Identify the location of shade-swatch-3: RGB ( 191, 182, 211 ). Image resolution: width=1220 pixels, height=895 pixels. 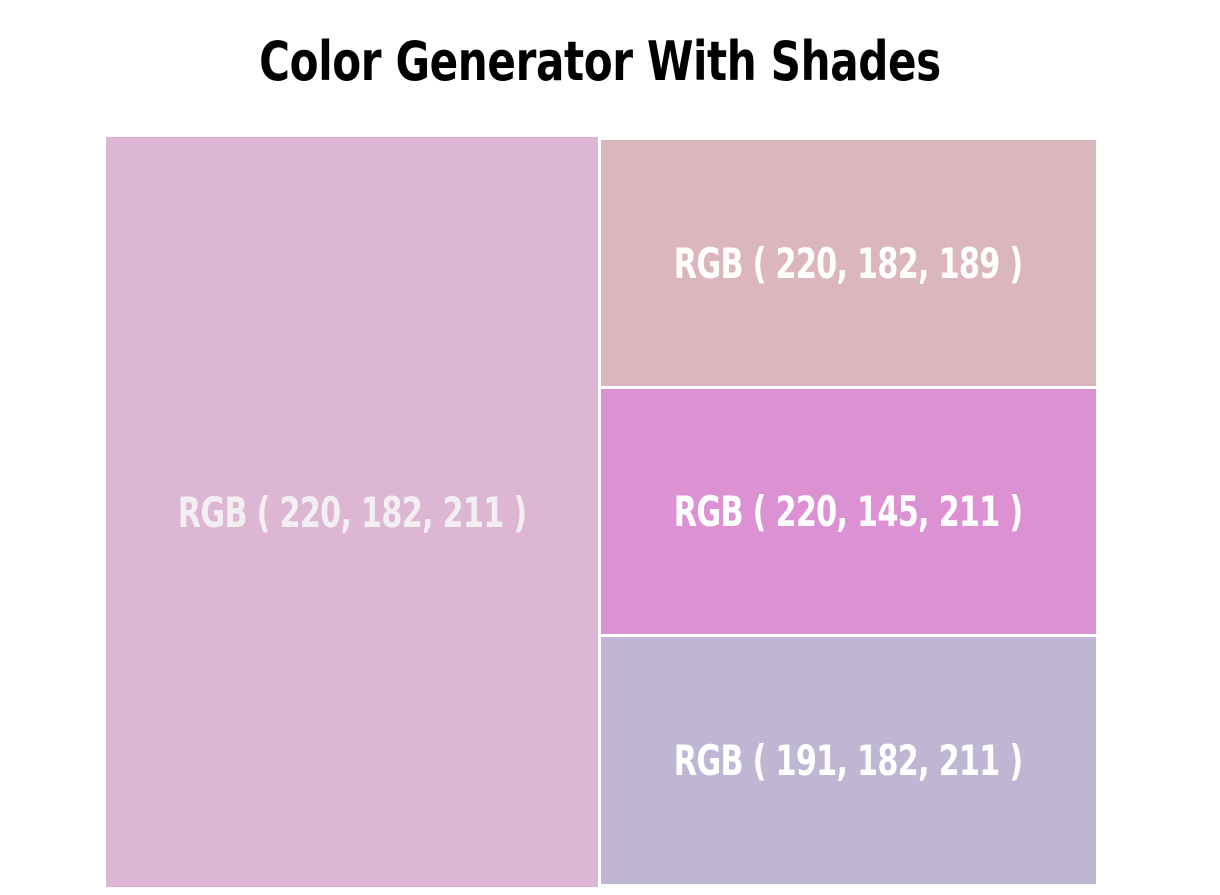
(848, 760).